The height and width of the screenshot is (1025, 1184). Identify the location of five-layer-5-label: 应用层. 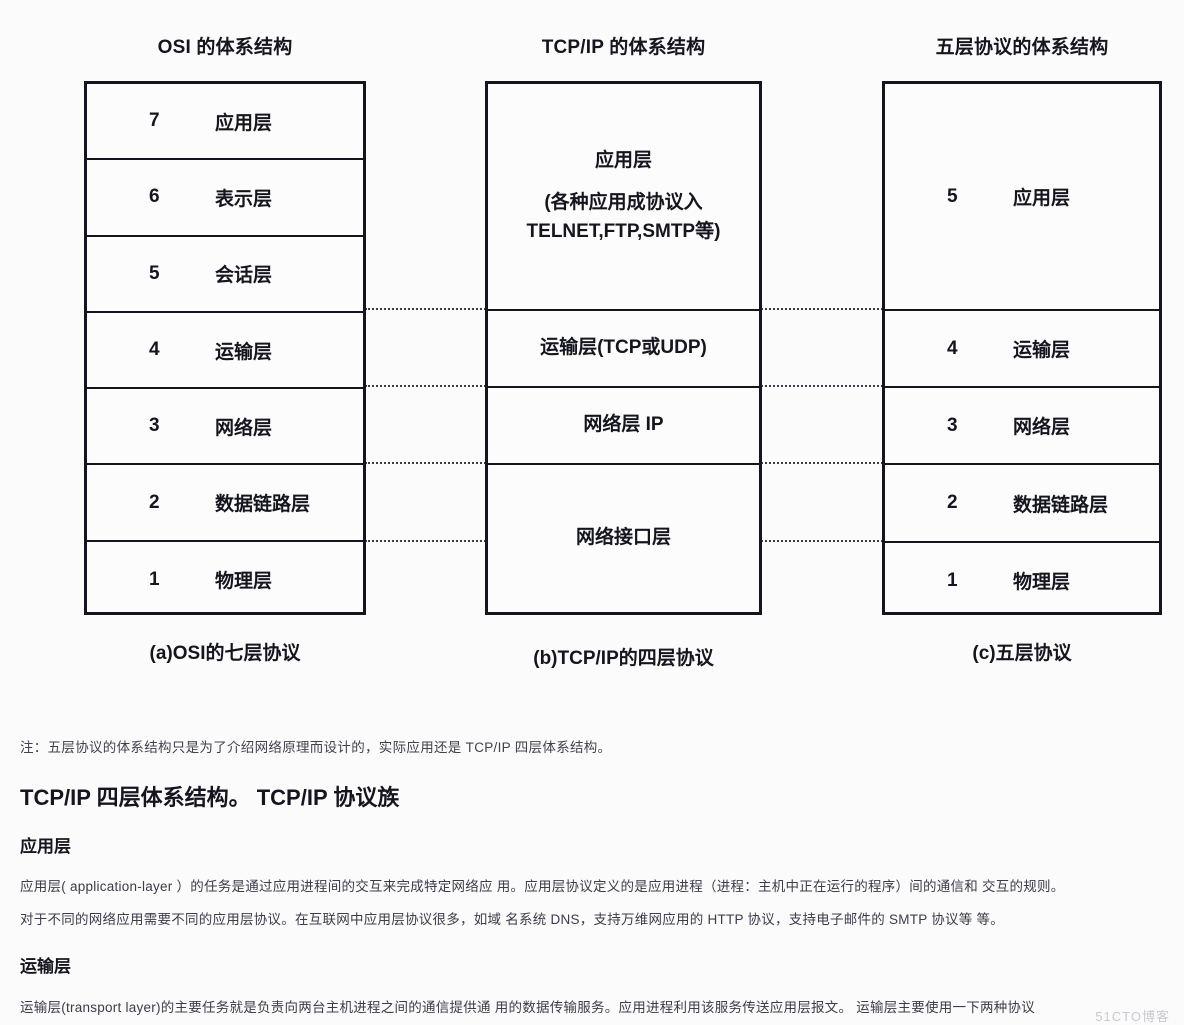
(1042, 198).